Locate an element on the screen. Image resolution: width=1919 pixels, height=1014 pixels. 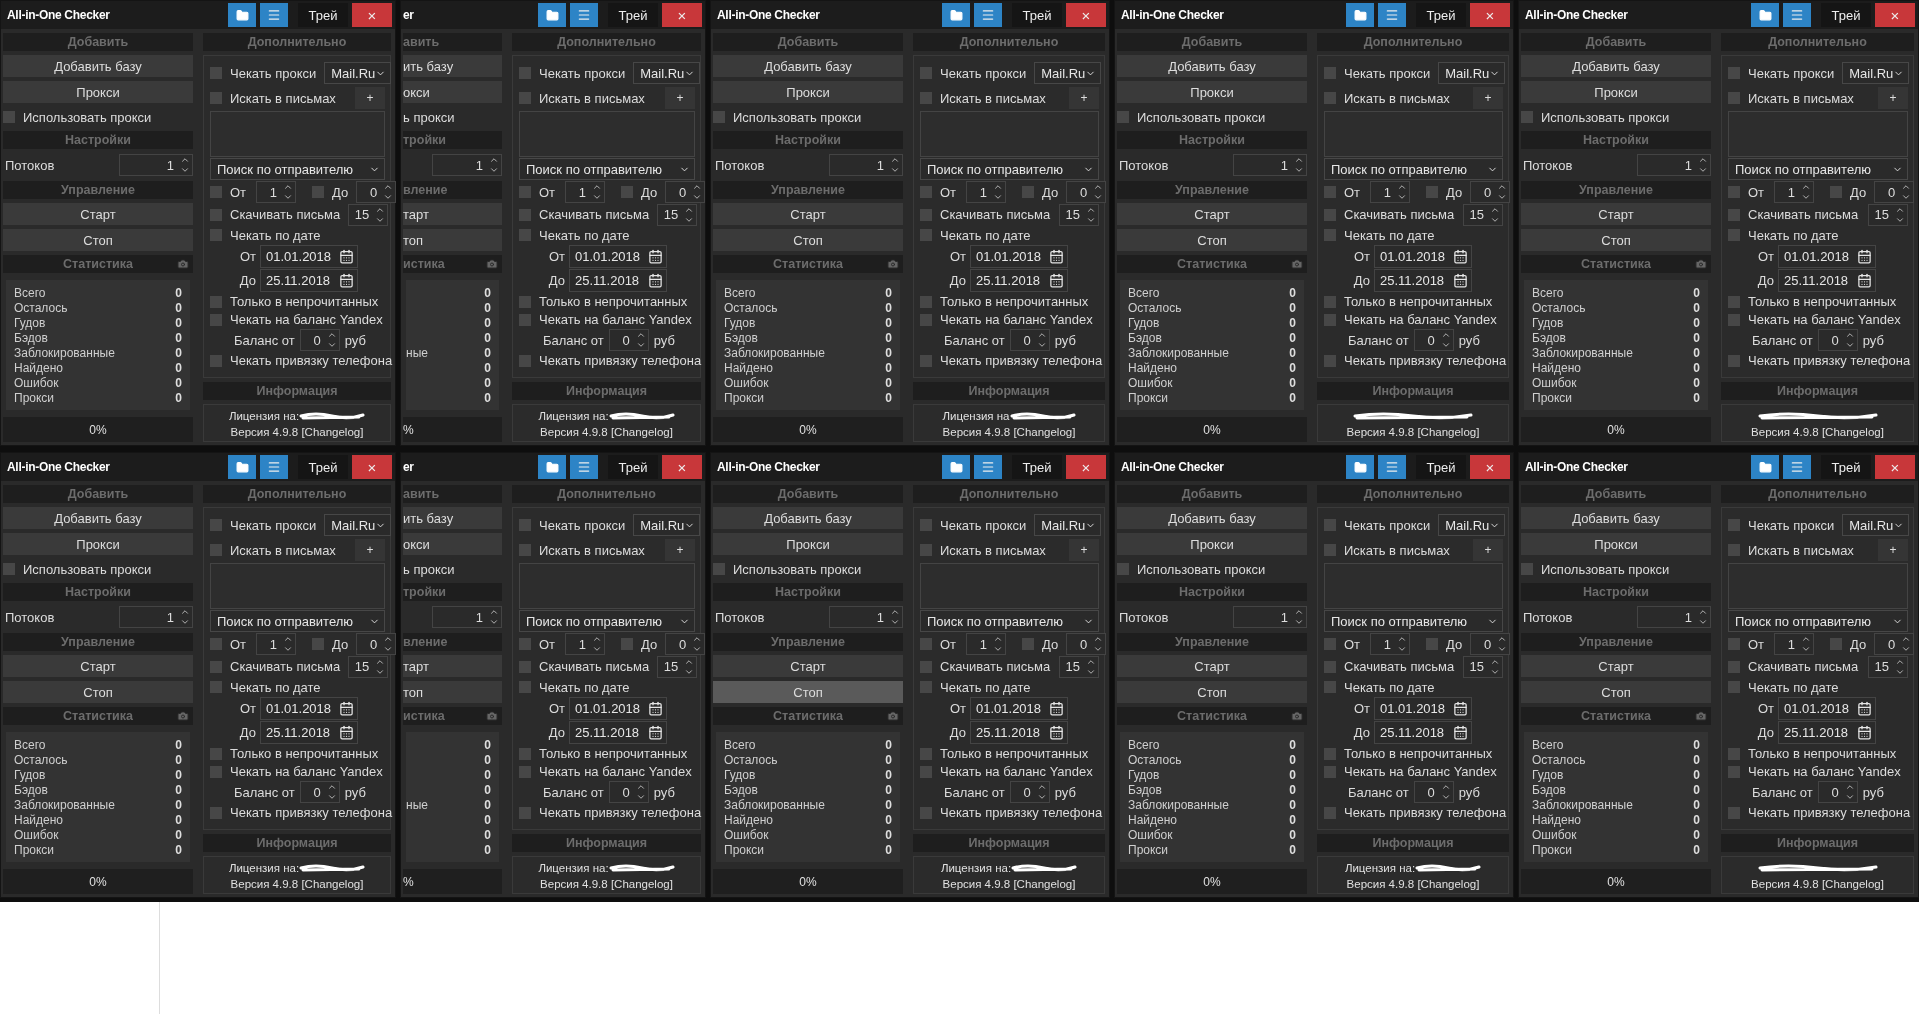
add-base-button: Добавить базу is located at coordinates (98, 66).